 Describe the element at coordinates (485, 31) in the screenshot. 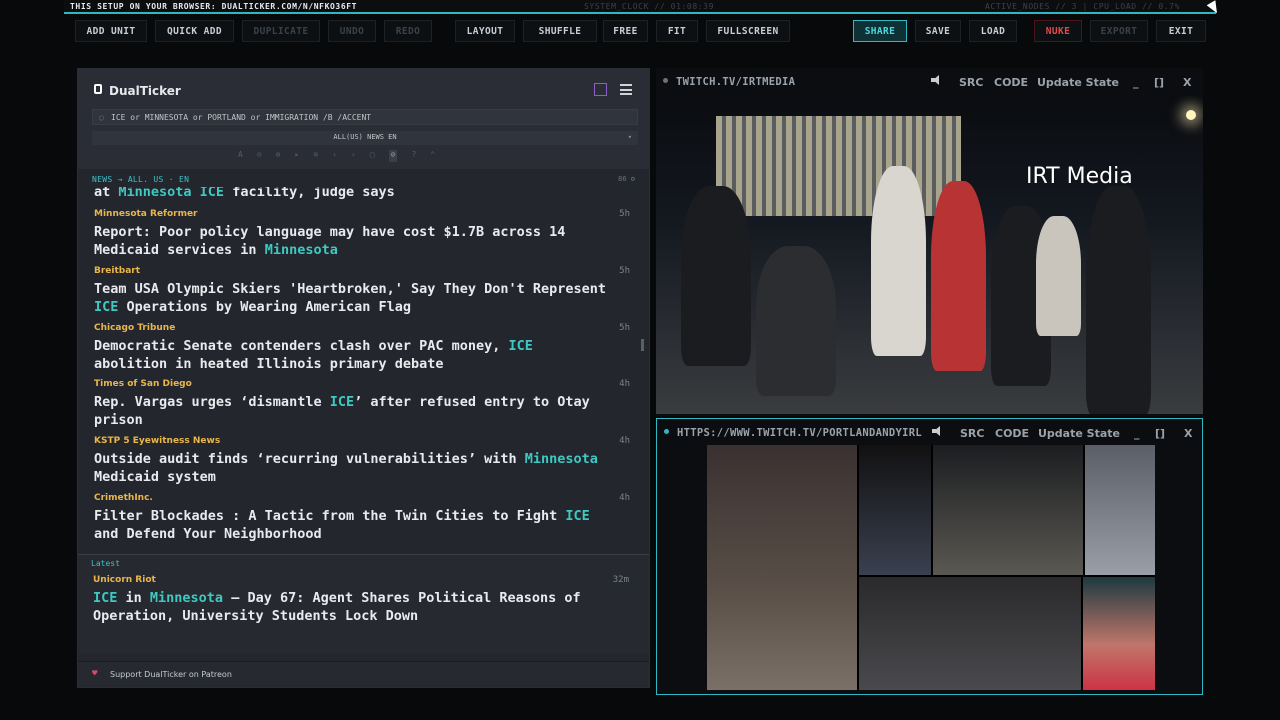

I see `layout-button: LAYOUT` at that location.